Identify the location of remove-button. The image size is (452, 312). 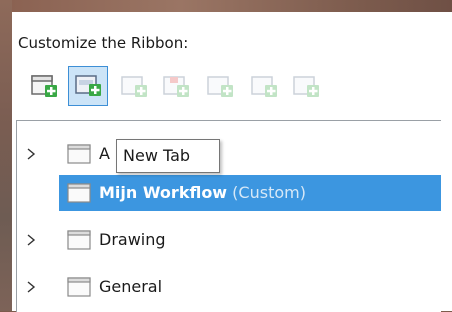
(176, 87).